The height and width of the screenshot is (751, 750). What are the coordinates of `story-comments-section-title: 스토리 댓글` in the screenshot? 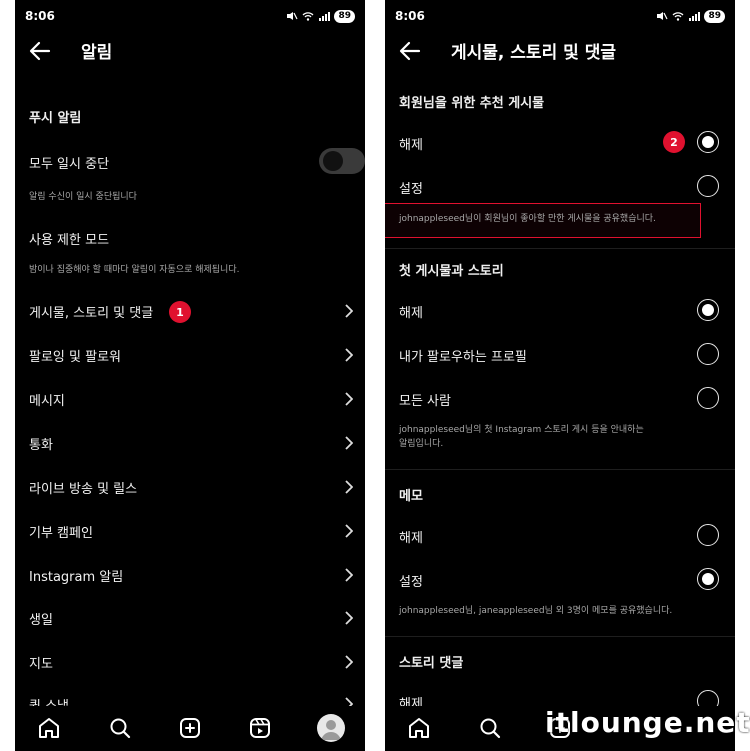 It's located at (431, 663).